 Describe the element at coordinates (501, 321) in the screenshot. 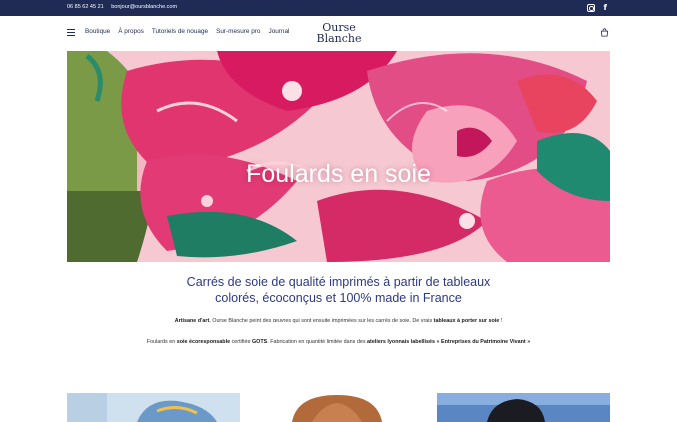

I see `intro-text: !` at that location.